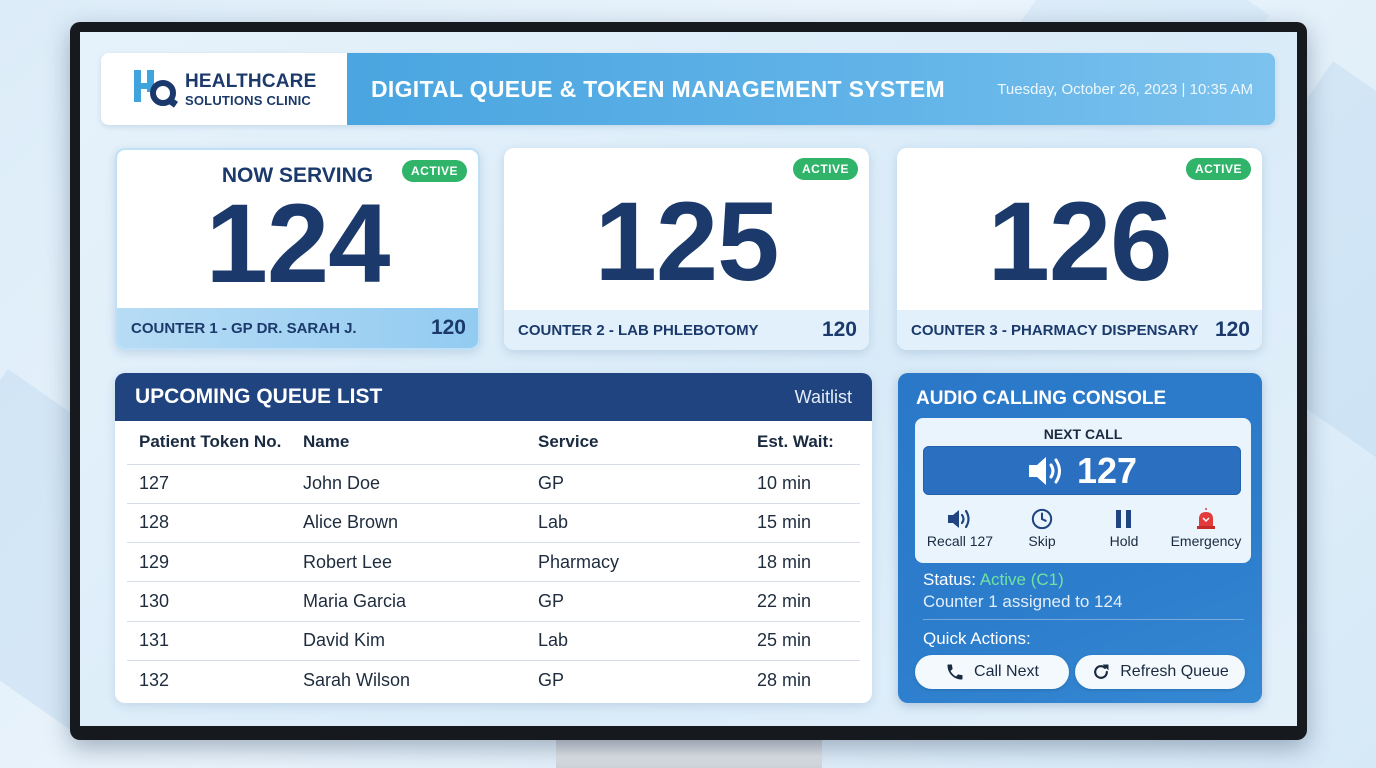 The image size is (1376, 768). I want to click on column-header-wait: Est. Wait:, so click(808, 443).